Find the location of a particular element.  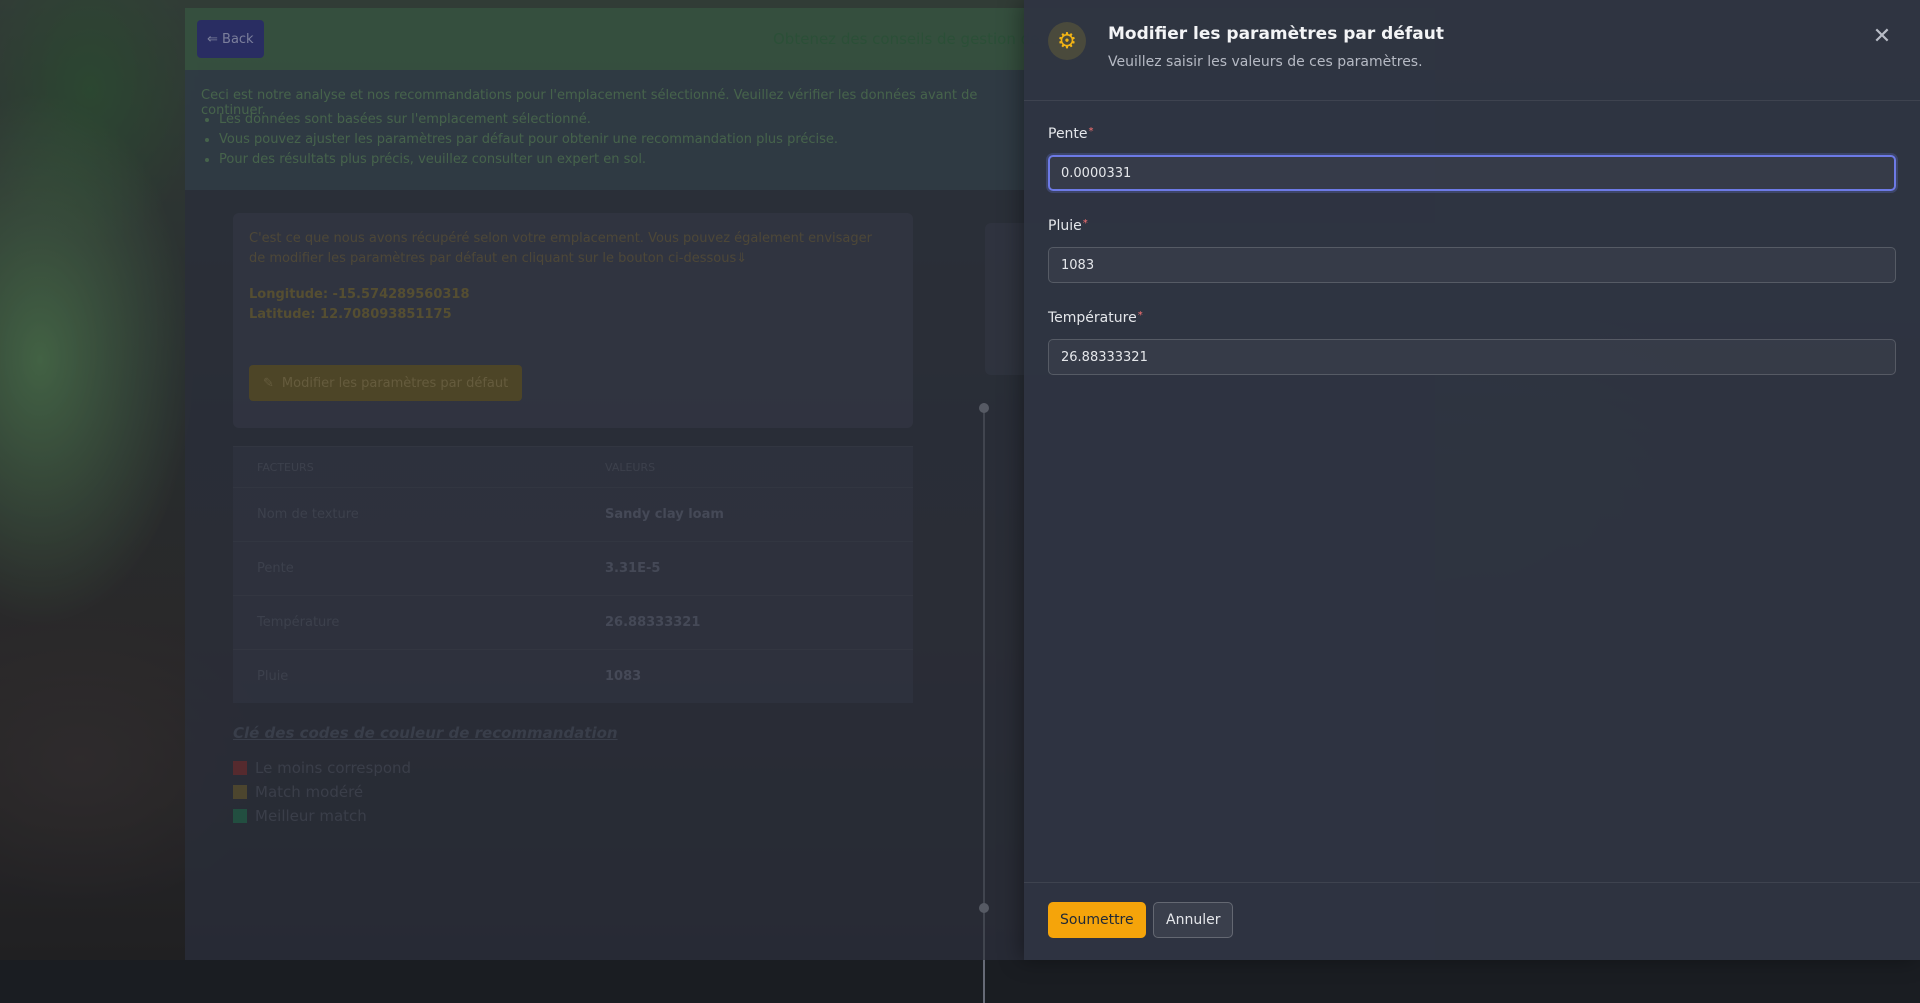

close-icon: ✕ is located at coordinates (1882, 36).